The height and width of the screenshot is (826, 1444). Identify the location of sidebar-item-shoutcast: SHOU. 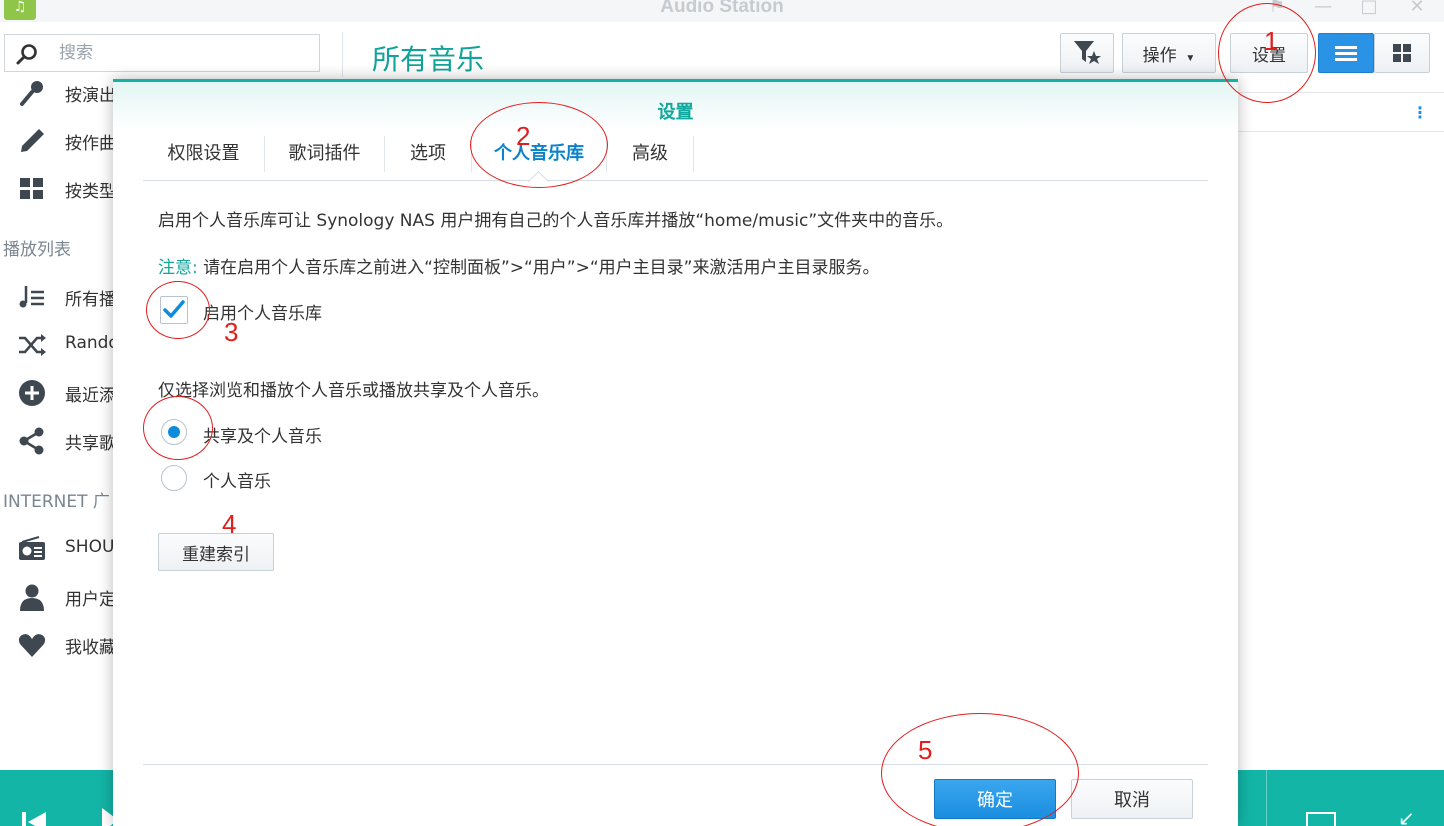
(57, 548).